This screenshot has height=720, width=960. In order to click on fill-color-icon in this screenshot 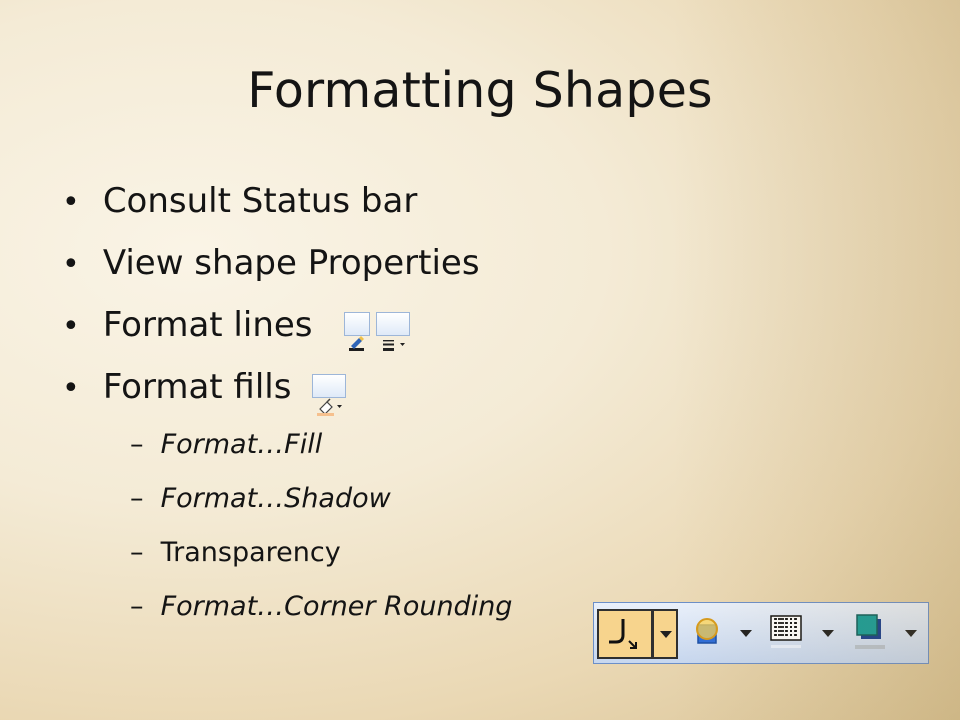, I will do `click(329, 395)`.